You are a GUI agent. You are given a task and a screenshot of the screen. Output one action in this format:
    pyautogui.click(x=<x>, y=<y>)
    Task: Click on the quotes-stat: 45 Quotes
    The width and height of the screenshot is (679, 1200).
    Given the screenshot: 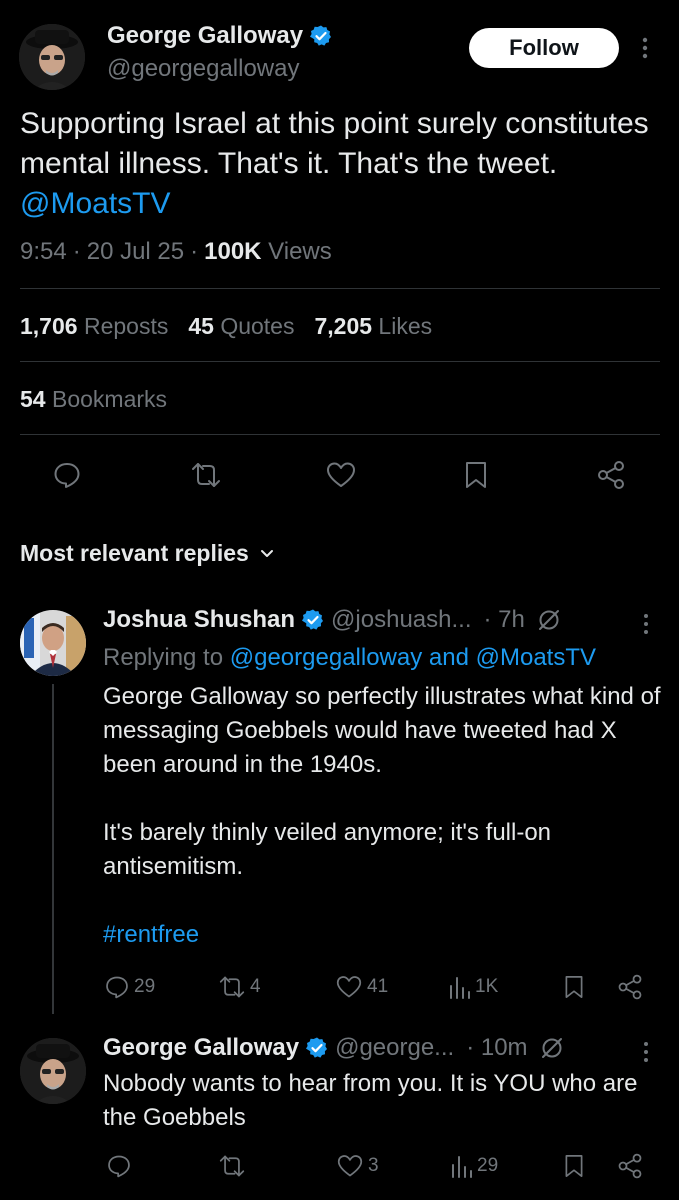 What is the action you would take?
    pyautogui.click(x=241, y=326)
    